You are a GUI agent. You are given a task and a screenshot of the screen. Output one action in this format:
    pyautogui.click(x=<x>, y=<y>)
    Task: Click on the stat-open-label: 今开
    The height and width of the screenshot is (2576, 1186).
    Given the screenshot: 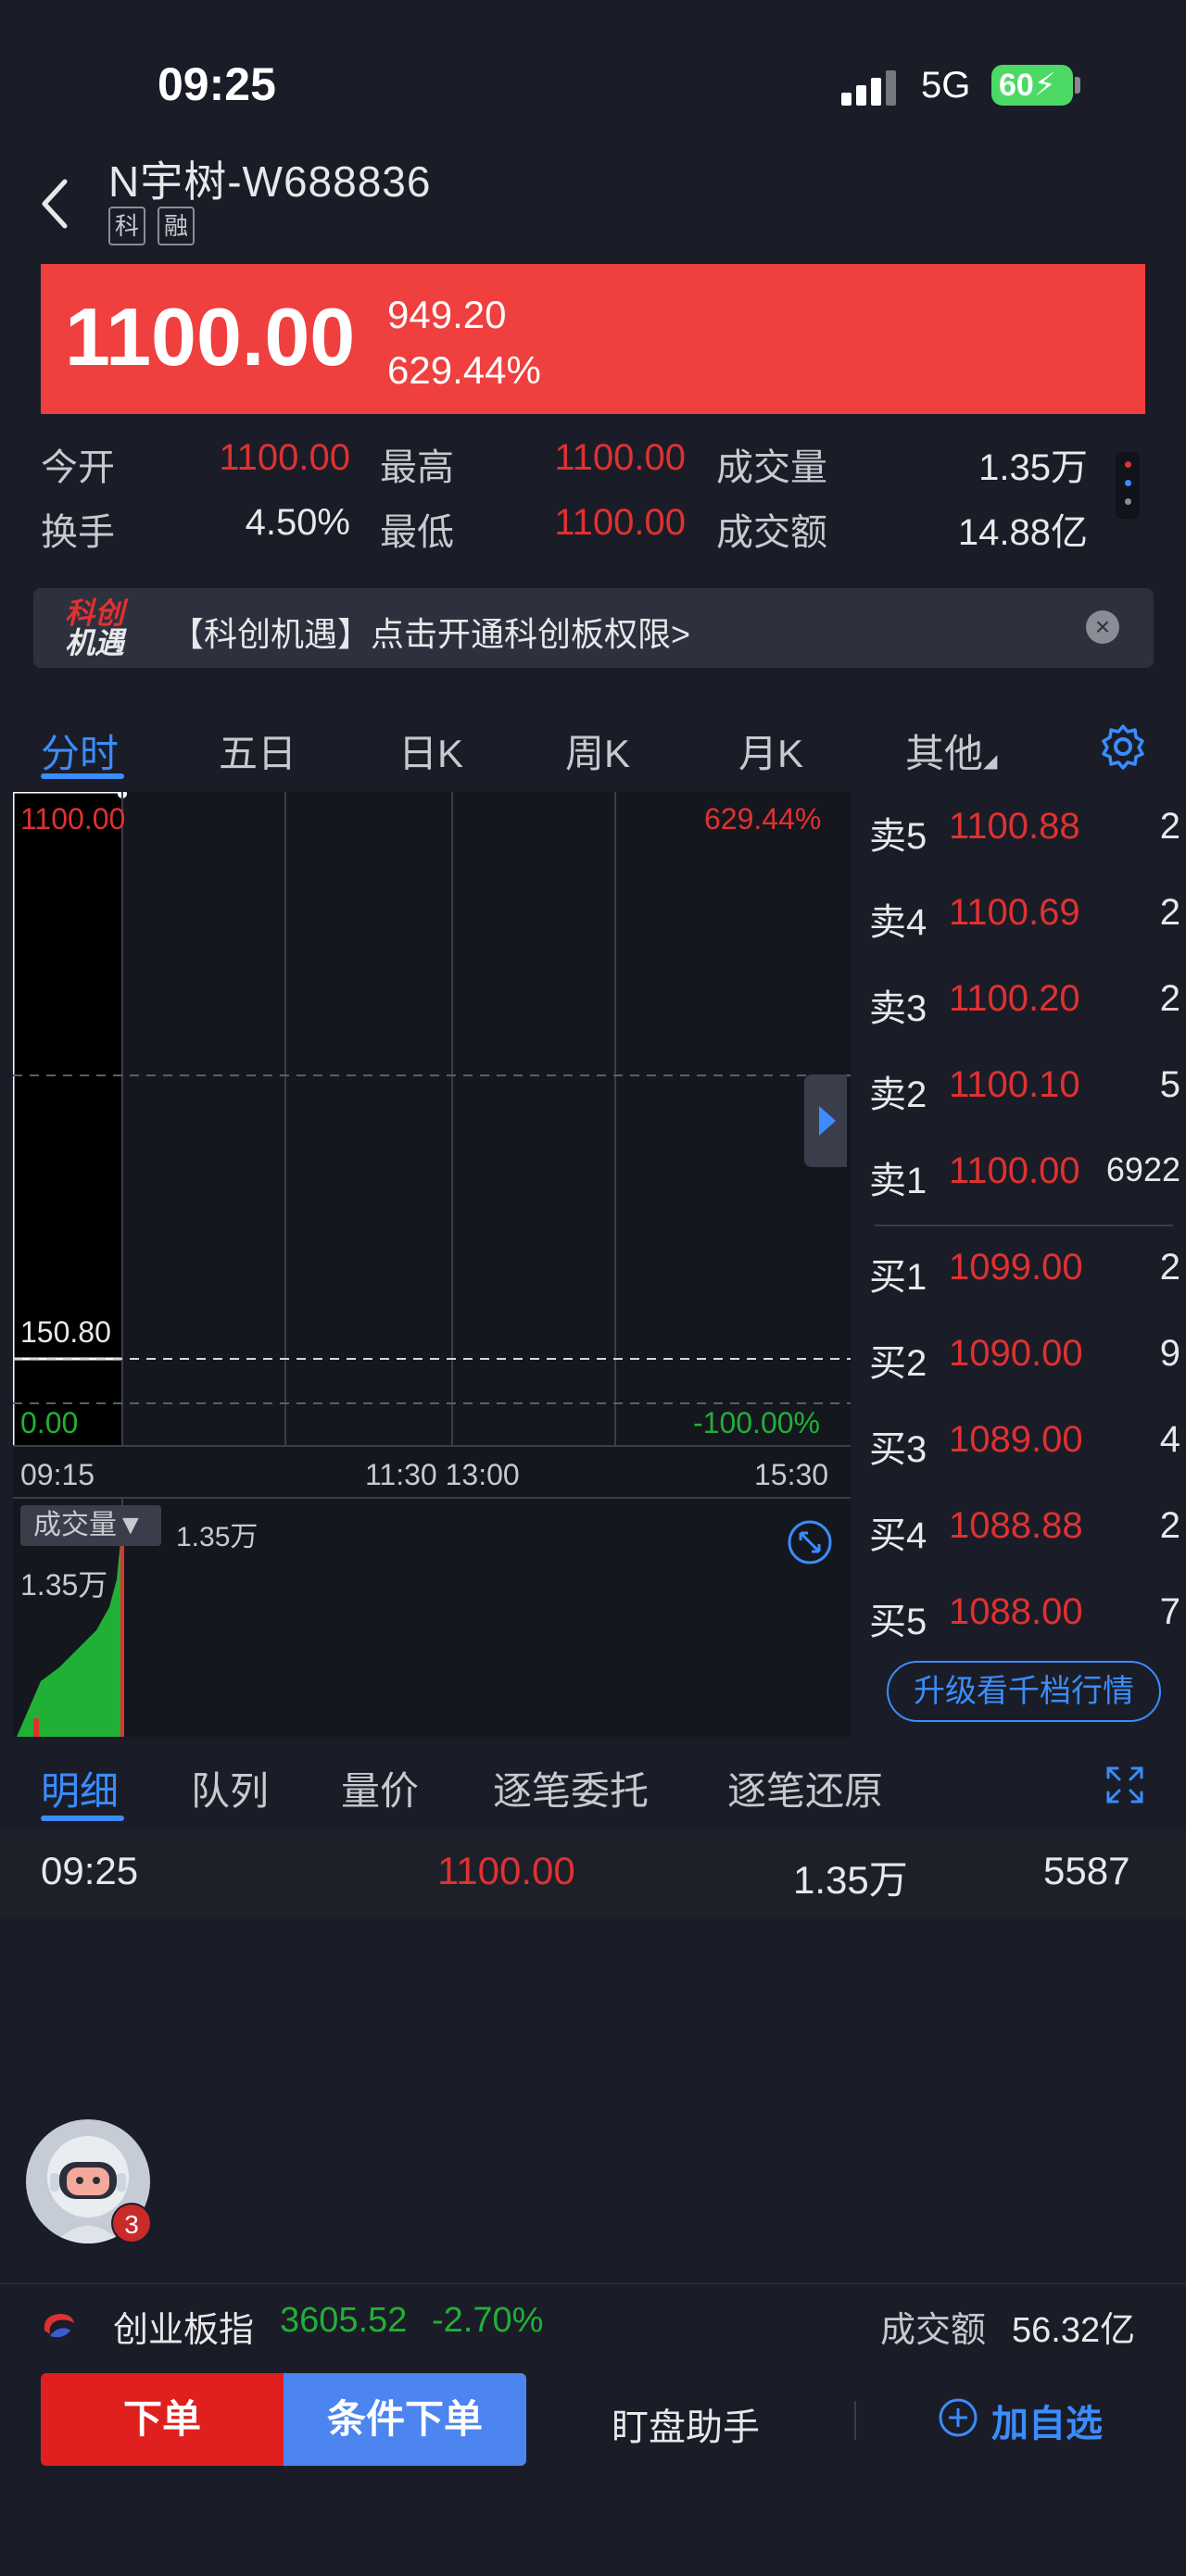 What is the action you would take?
    pyautogui.click(x=78, y=467)
    